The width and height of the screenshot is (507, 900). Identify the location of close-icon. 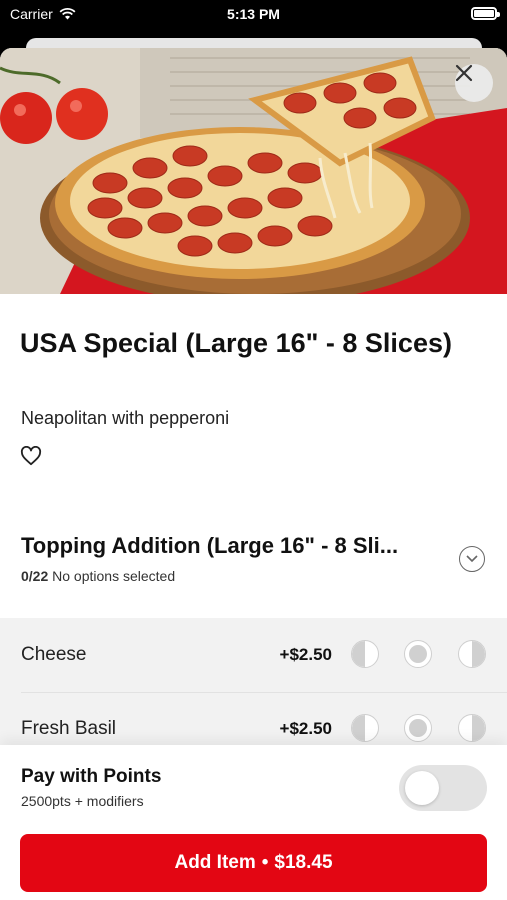
(464, 73).